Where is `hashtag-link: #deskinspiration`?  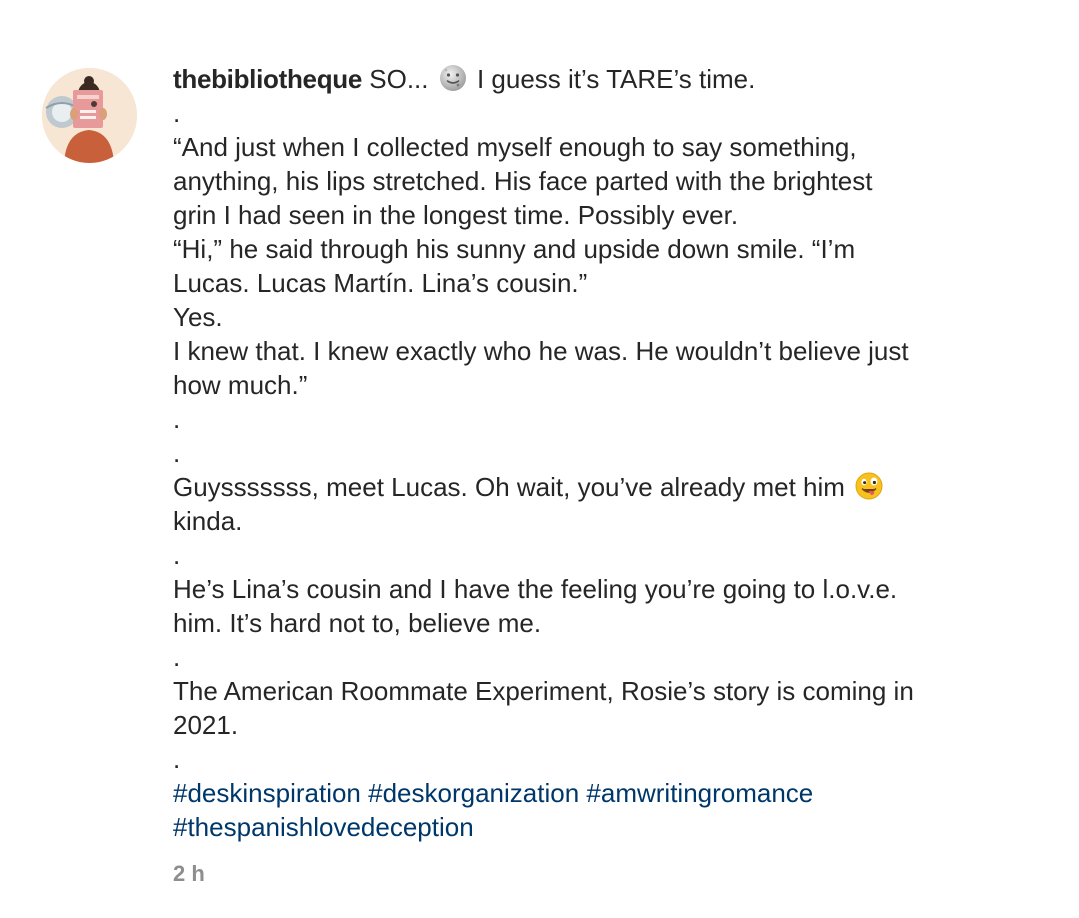 hashtag-link: #deskinspiration is located at coordinates (267, 793).